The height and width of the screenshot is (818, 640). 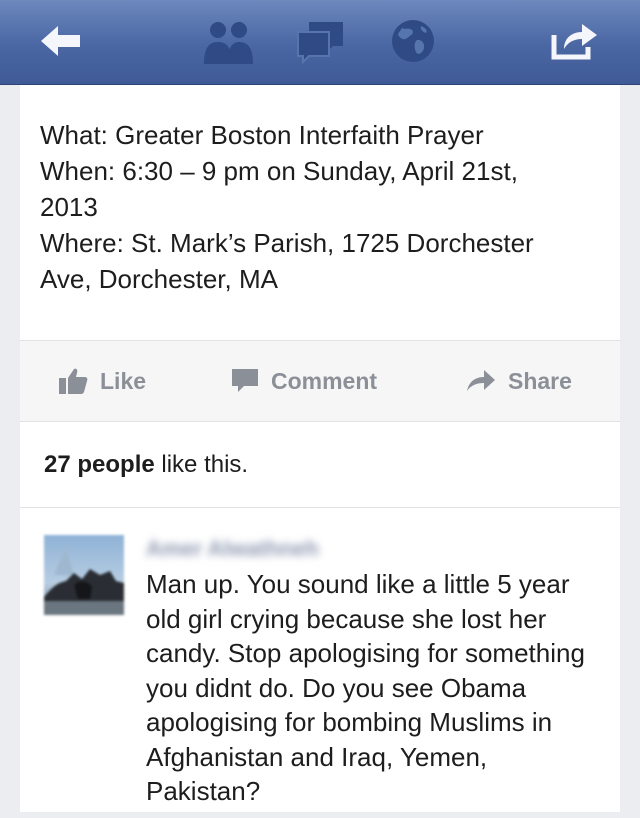 What do you see at coordinates (201, 464) in the screenshot?
I see `likes-suffix: like this.` at bounding box center [201, 464].